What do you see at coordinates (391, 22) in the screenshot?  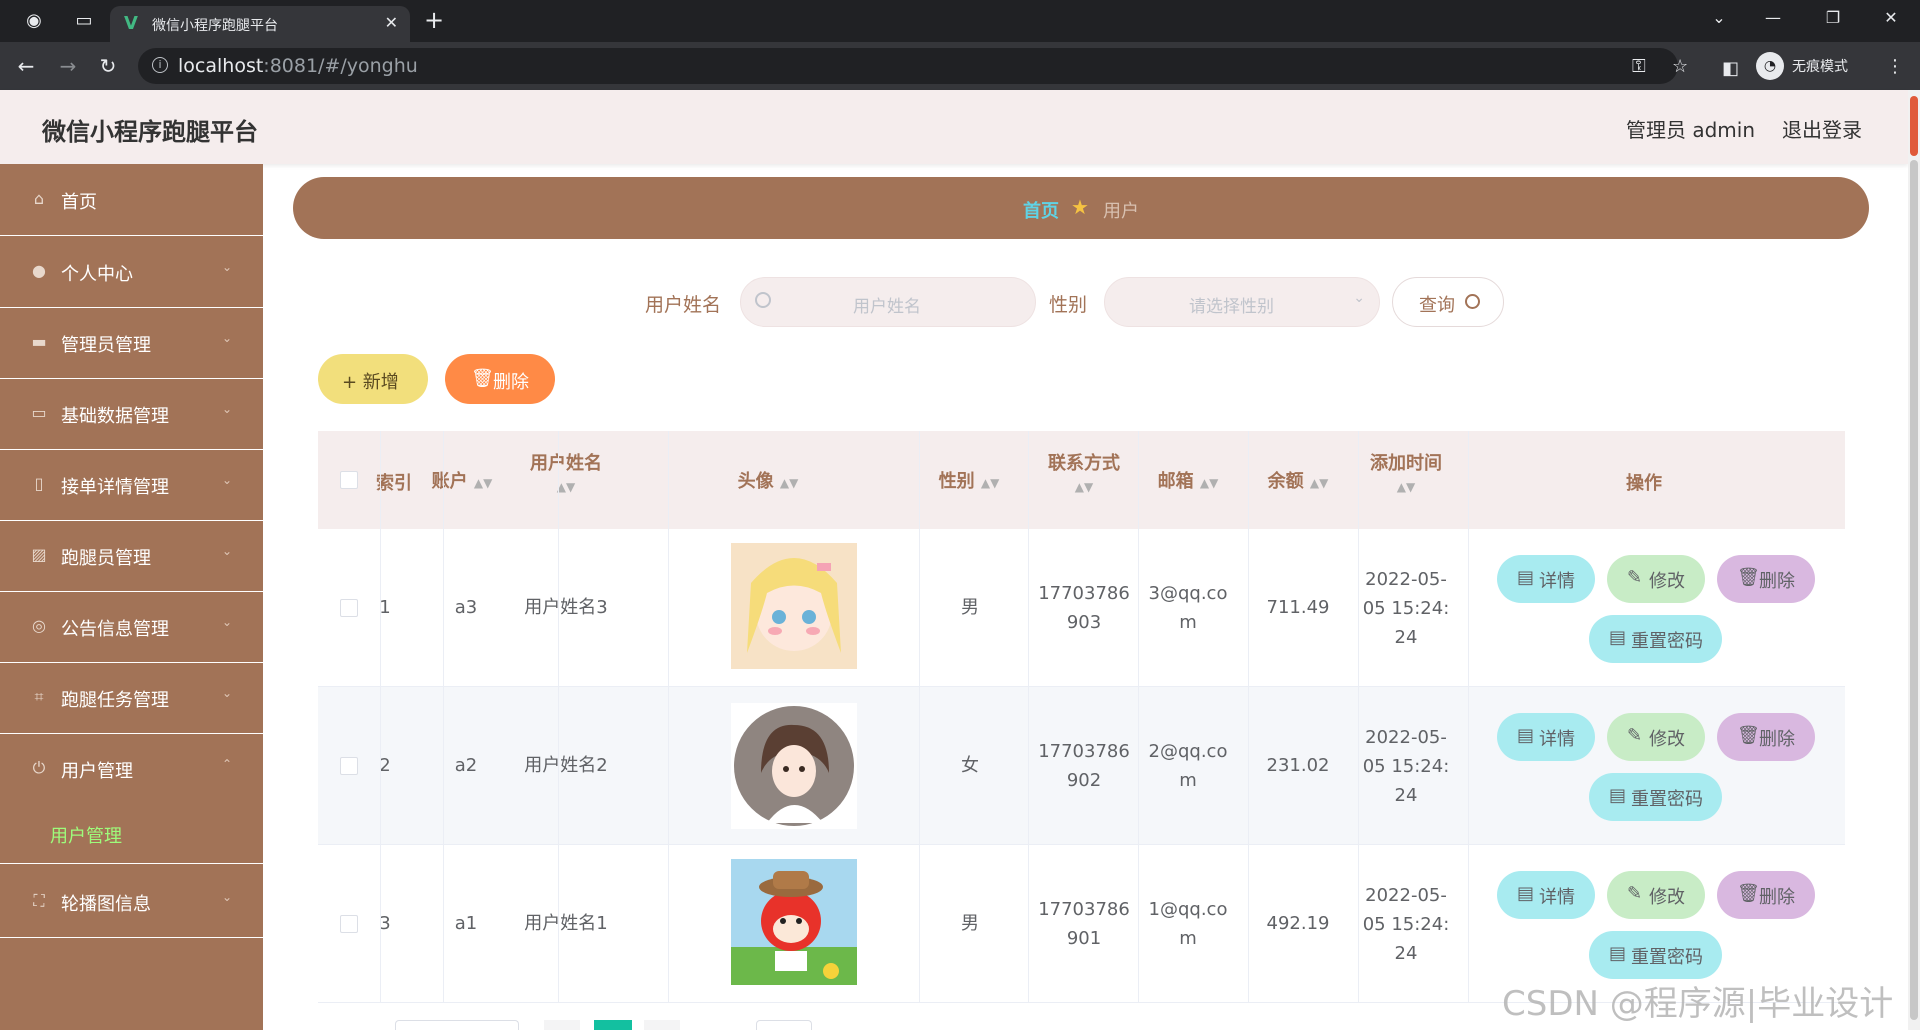 I see `close-icon: ✕` at bounding box center [391, 22].